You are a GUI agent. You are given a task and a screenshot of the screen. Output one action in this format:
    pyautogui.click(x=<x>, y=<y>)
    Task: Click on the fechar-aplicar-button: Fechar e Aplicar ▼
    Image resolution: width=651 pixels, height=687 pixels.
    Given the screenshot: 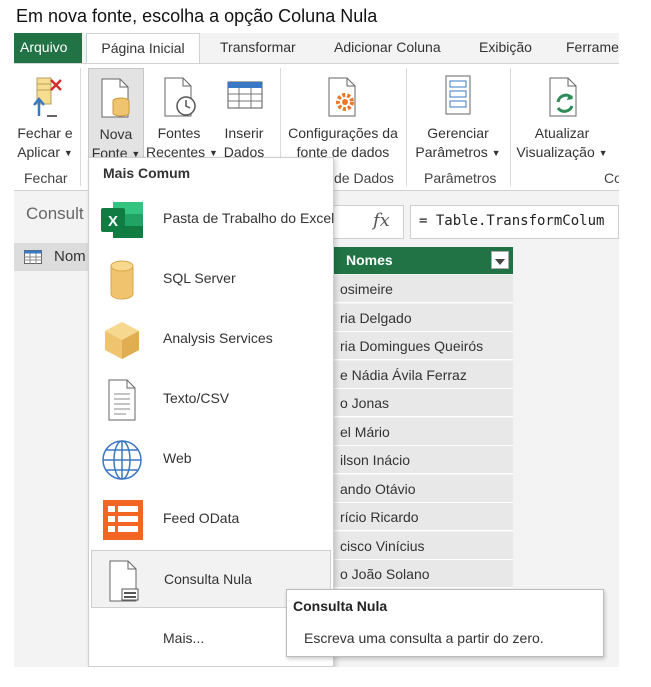 What is the action you would take?
    pyautogui.click(x=45, y=116)
    